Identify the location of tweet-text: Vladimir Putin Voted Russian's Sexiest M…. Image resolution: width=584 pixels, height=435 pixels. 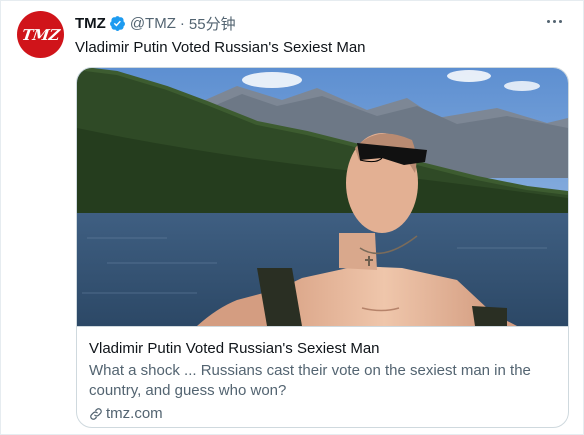
(220, 47).